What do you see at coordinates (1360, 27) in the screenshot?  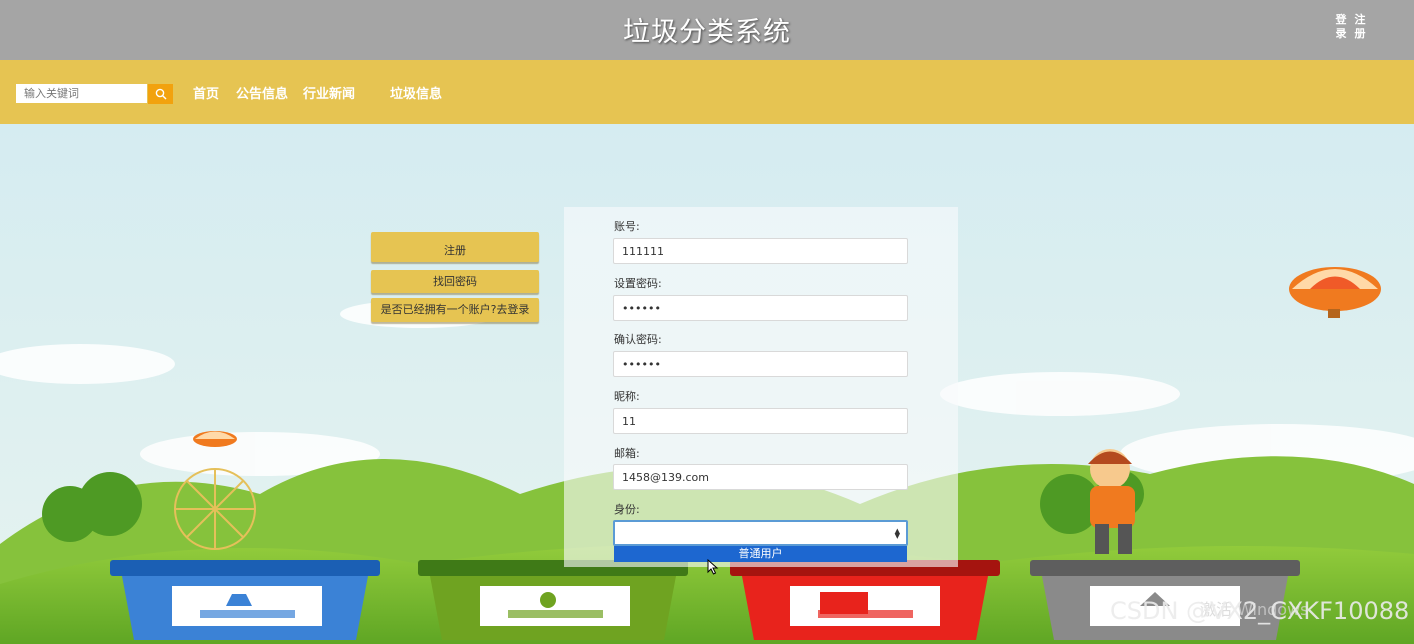 I see `register-link: 注册` at bounding box center [1360, 27].